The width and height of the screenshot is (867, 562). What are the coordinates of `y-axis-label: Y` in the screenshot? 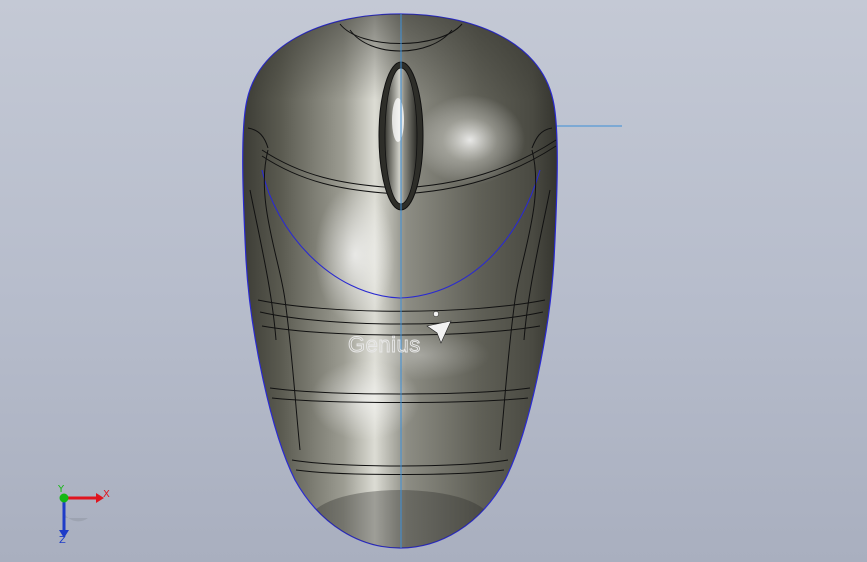 It's located at (61, 489).